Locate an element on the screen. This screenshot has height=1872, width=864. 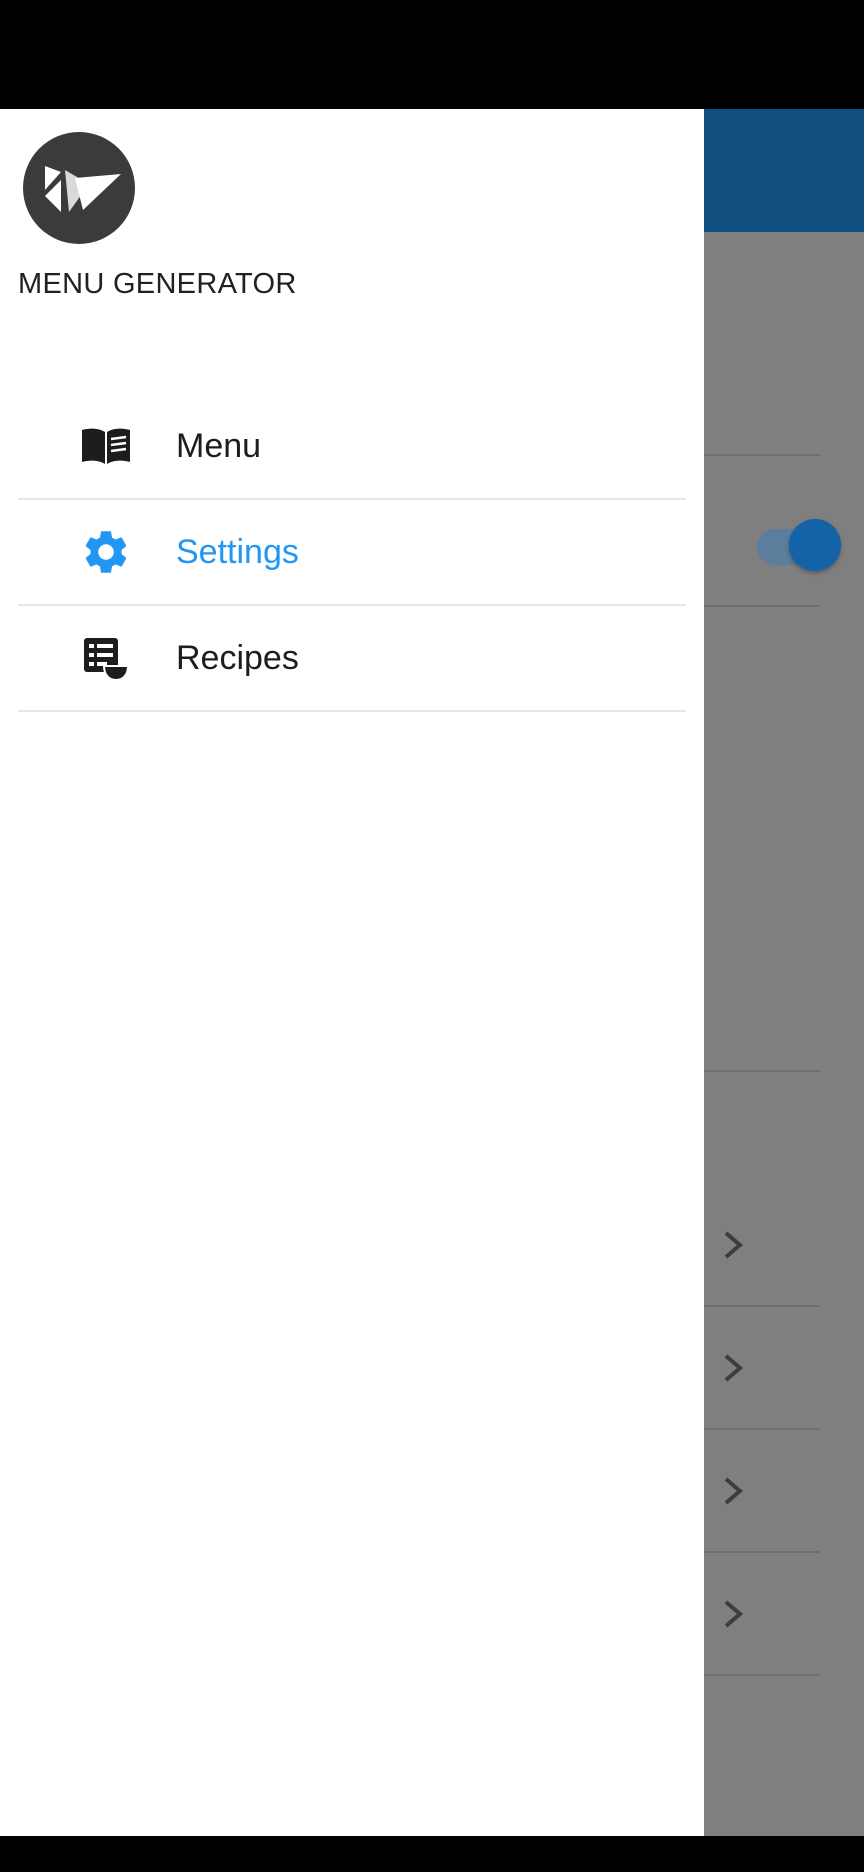
toggle-thumb is located at coordinates (815, 545).